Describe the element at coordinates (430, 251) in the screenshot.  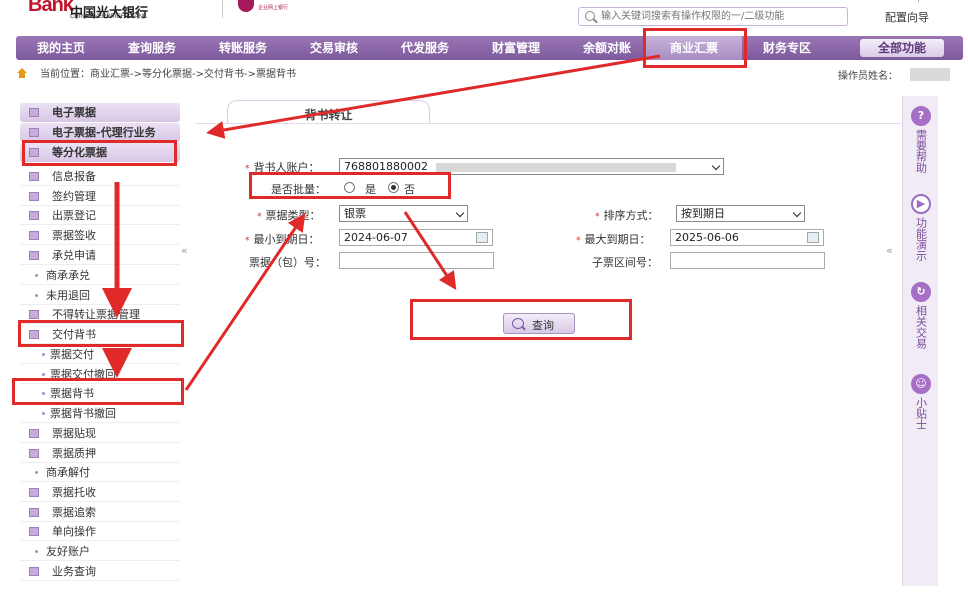
I see `arrow-batch-to-query` at that location.